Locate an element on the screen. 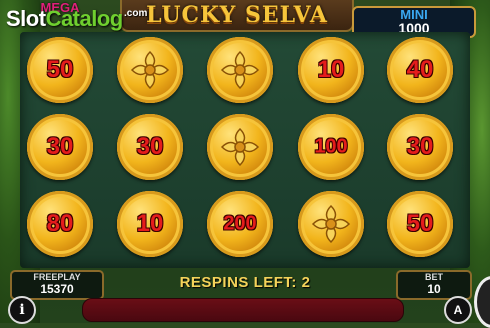 This screenshot has width=490, height=328. brand-com: .com is located at coordinates (136, 13).